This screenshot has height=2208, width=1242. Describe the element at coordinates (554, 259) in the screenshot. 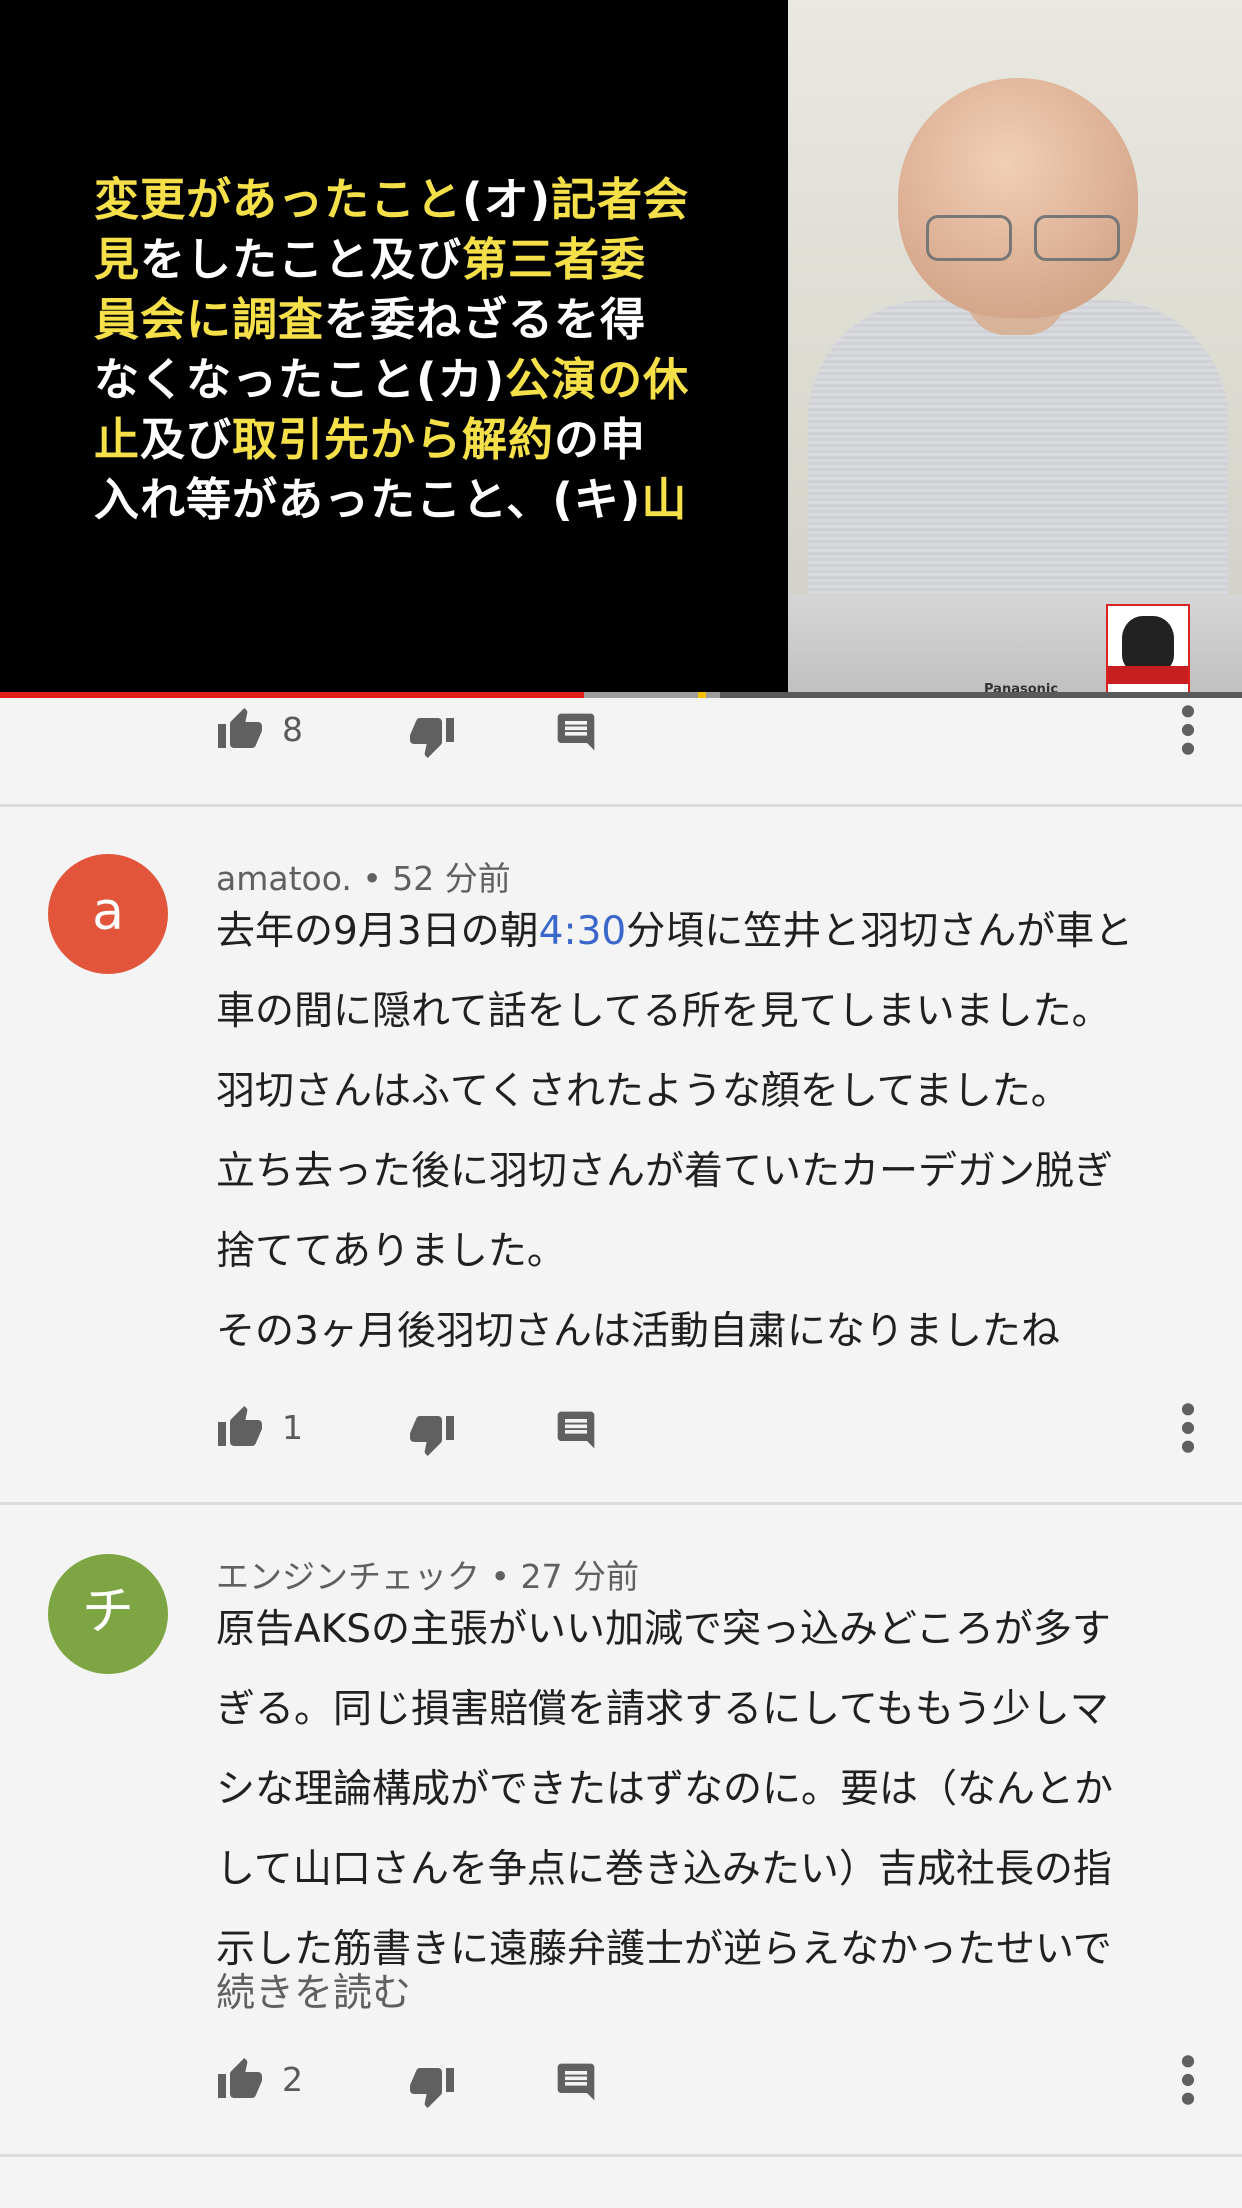

I see `slide-highlight-text: 第三者委` at that location.